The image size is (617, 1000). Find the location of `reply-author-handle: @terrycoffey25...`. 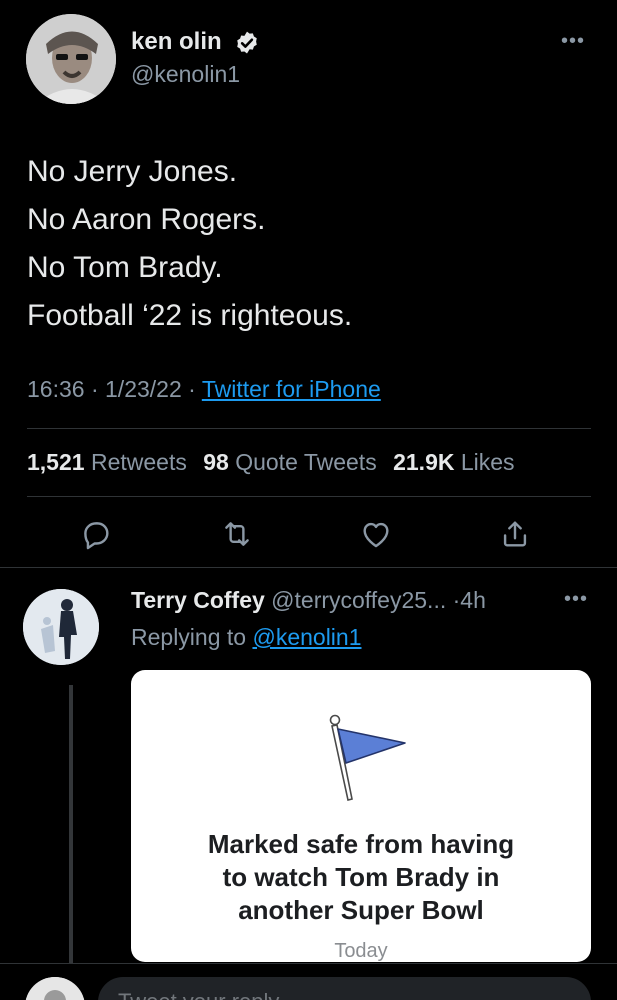

reply-author-handle: @terrycoffey25... is located at coordinates (358, 600).